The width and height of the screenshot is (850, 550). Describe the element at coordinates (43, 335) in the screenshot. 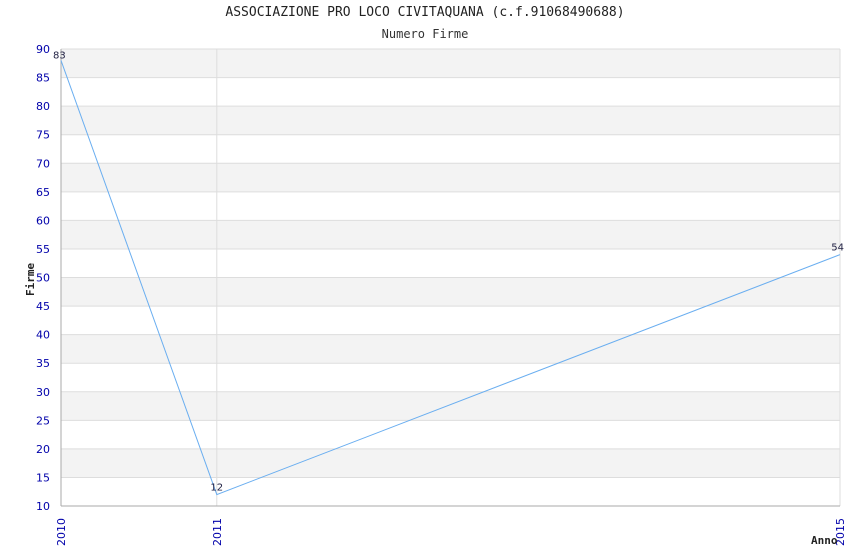

I see `y-tick-label: 40` at that location.